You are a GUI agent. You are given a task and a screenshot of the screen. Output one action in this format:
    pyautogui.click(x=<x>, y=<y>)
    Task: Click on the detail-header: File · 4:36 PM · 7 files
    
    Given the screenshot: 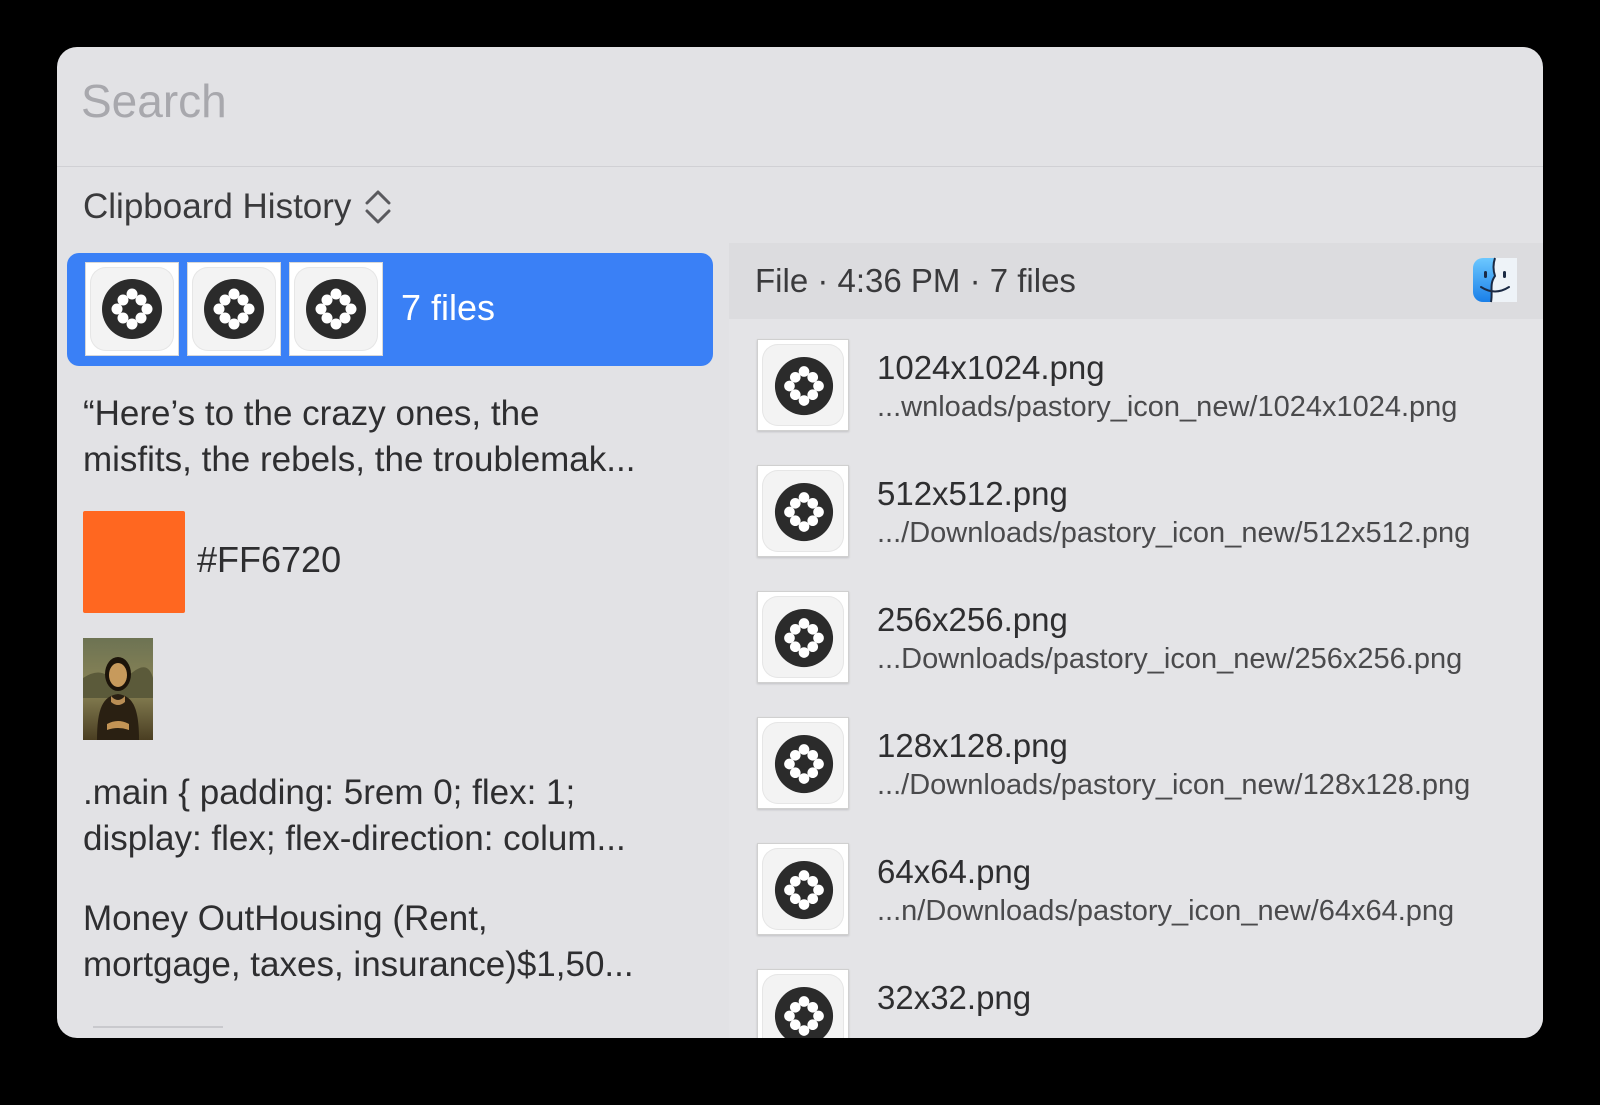 What is the action you would take?
    pyautogui.click(x=1136, y=281)
    